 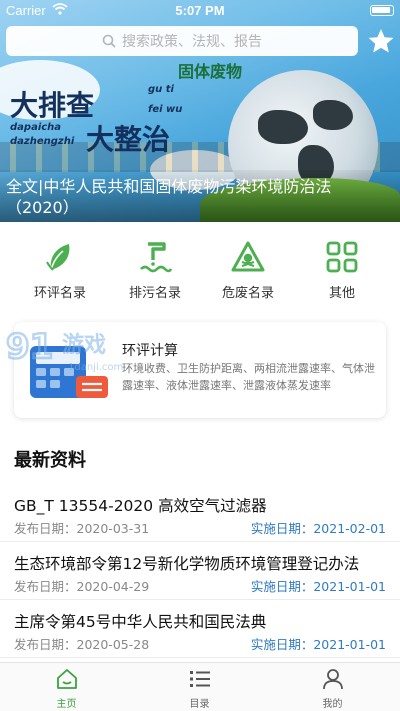 I want to click on tab-label: 目录, so click(x=199, y=704).